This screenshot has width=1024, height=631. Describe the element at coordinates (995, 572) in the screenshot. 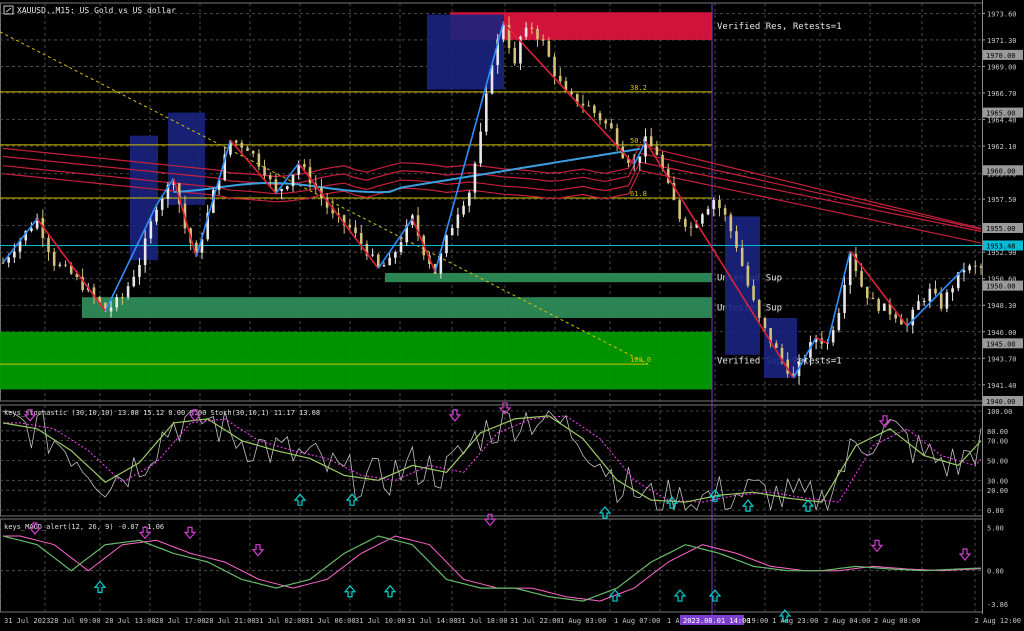

I see `macd-tick-label: 0.00` at that location.